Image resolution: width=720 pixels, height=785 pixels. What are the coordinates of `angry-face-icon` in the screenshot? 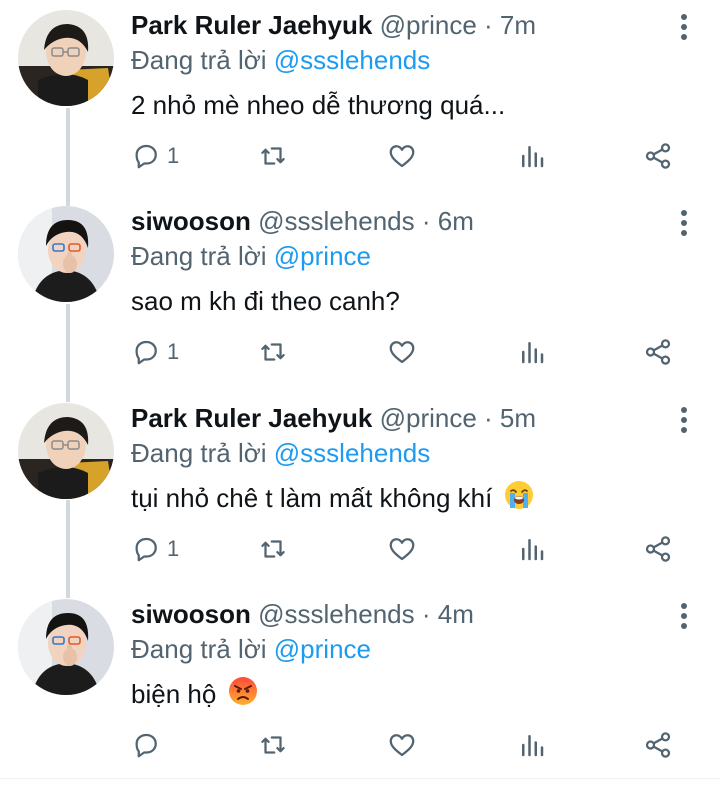 It's located at (243, 696).